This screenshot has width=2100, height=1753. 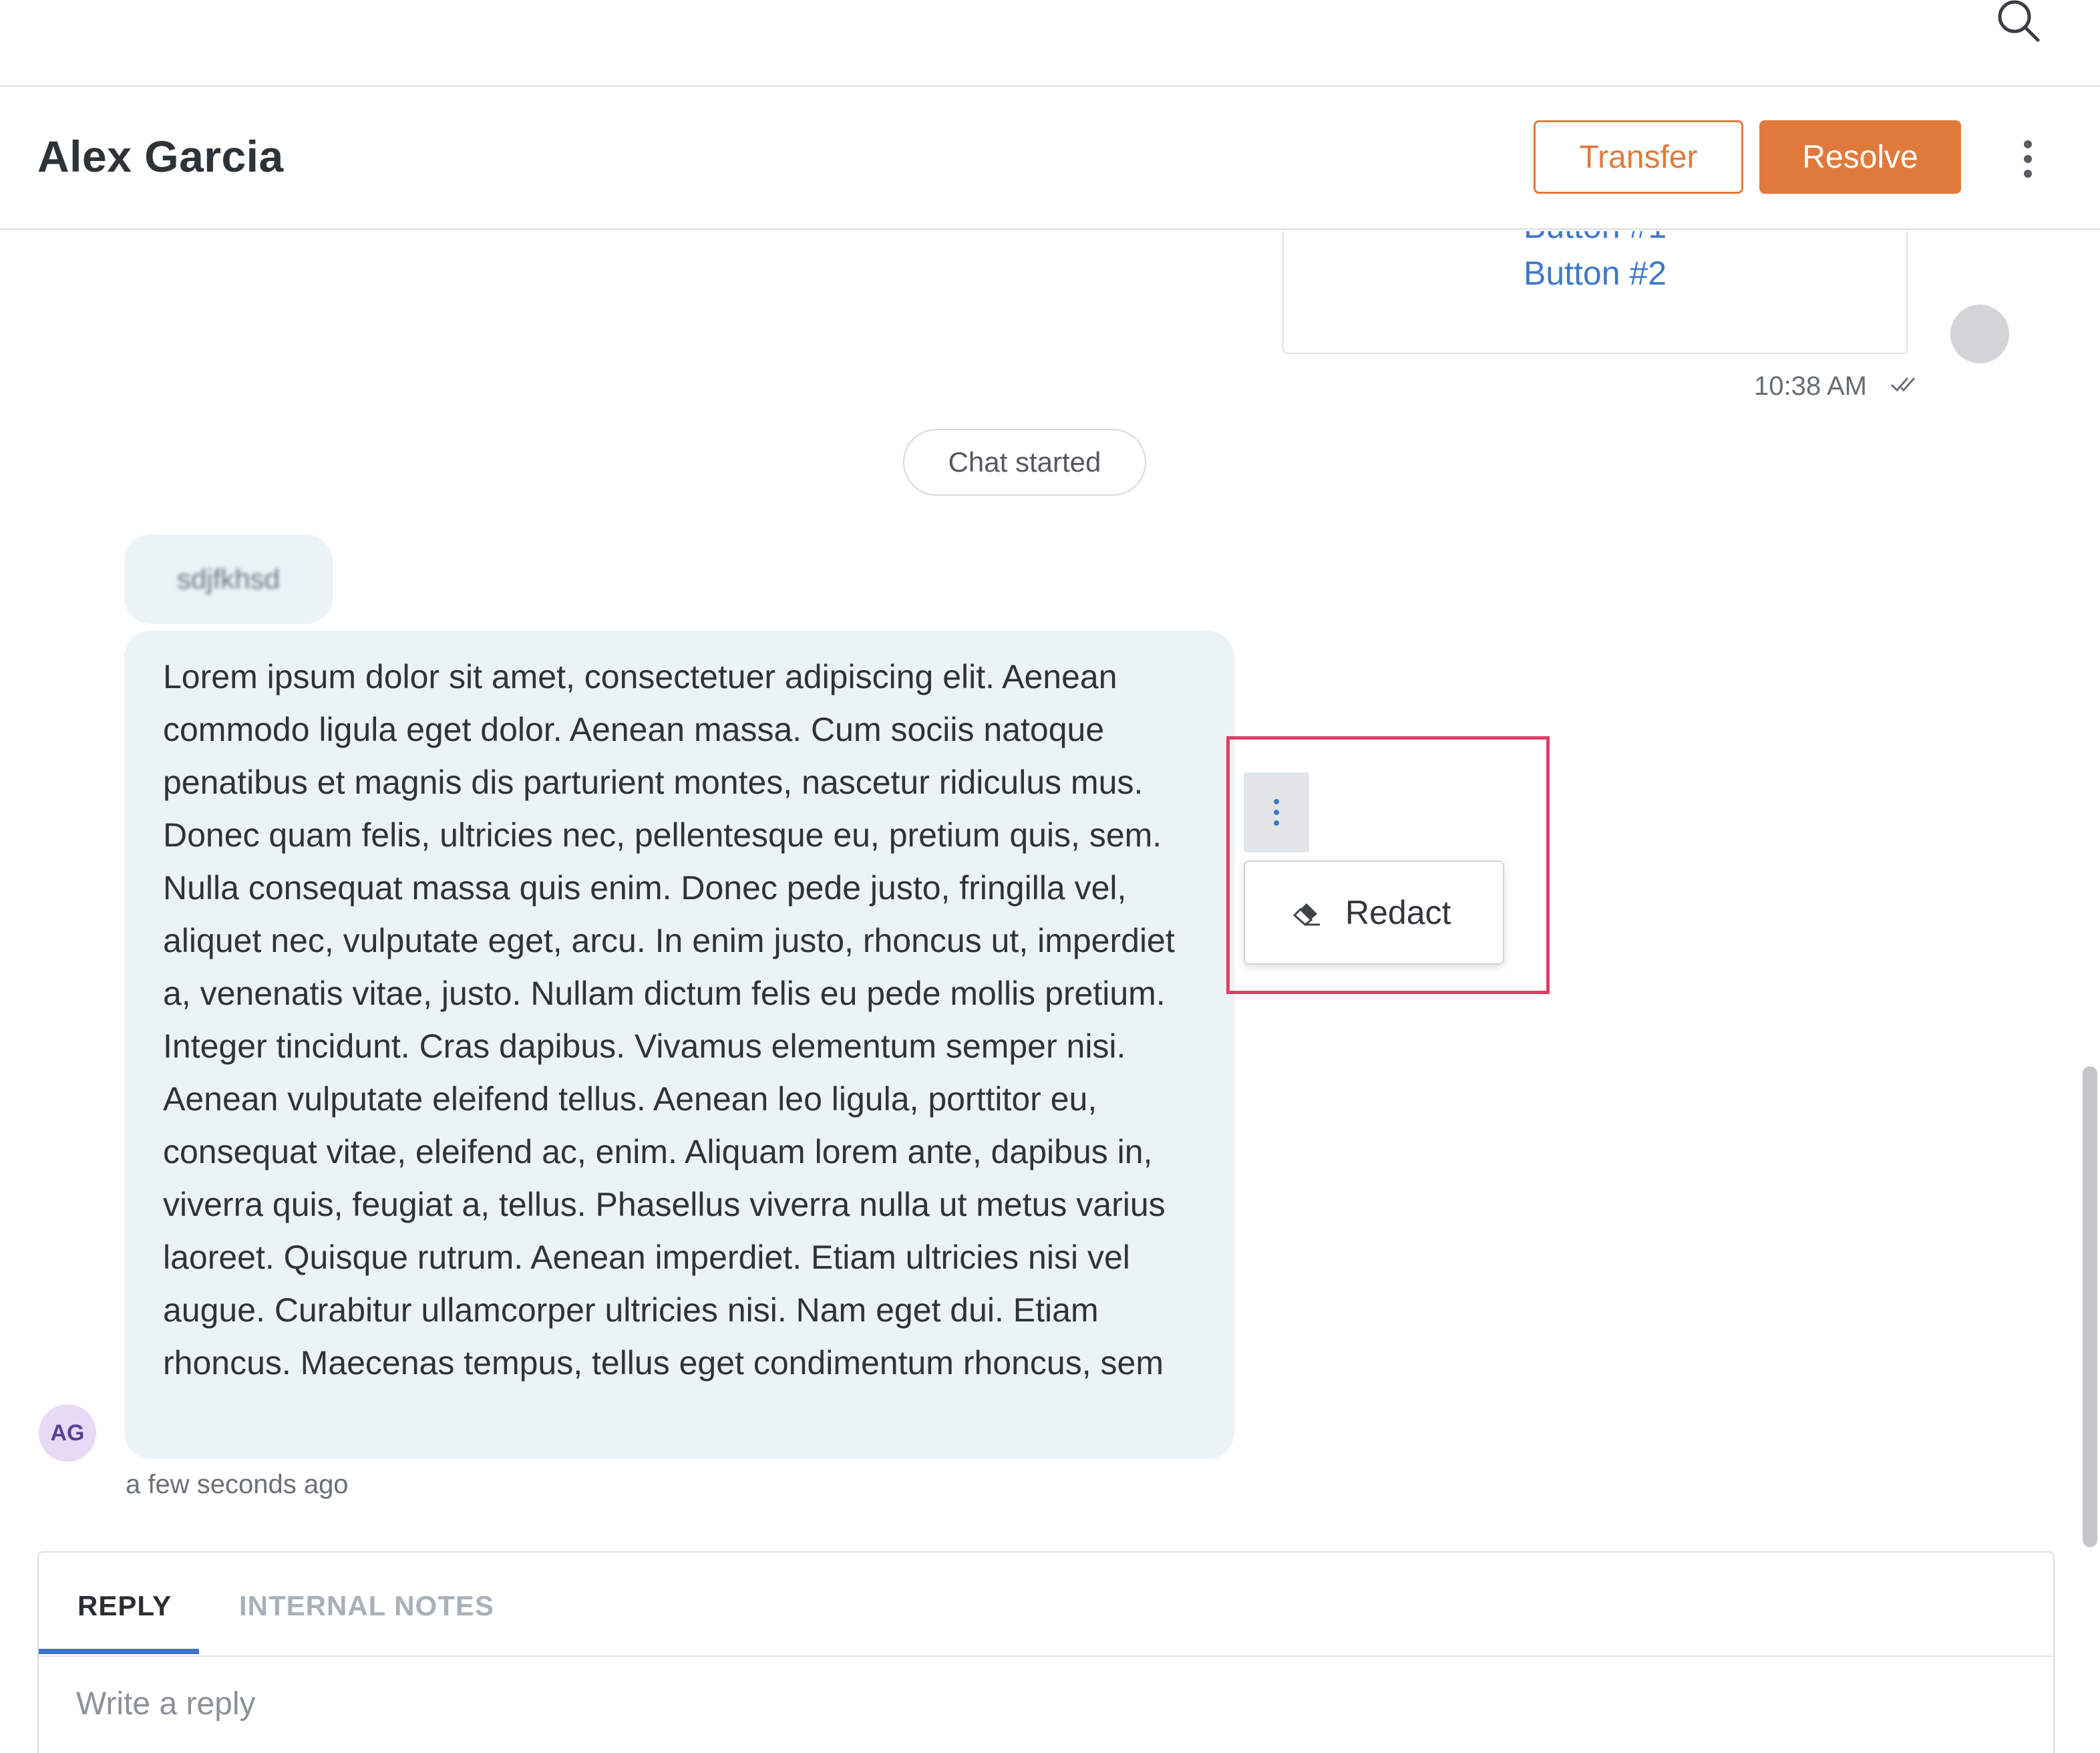 I want to click on message-more-button, so click(x=1276, y=812).